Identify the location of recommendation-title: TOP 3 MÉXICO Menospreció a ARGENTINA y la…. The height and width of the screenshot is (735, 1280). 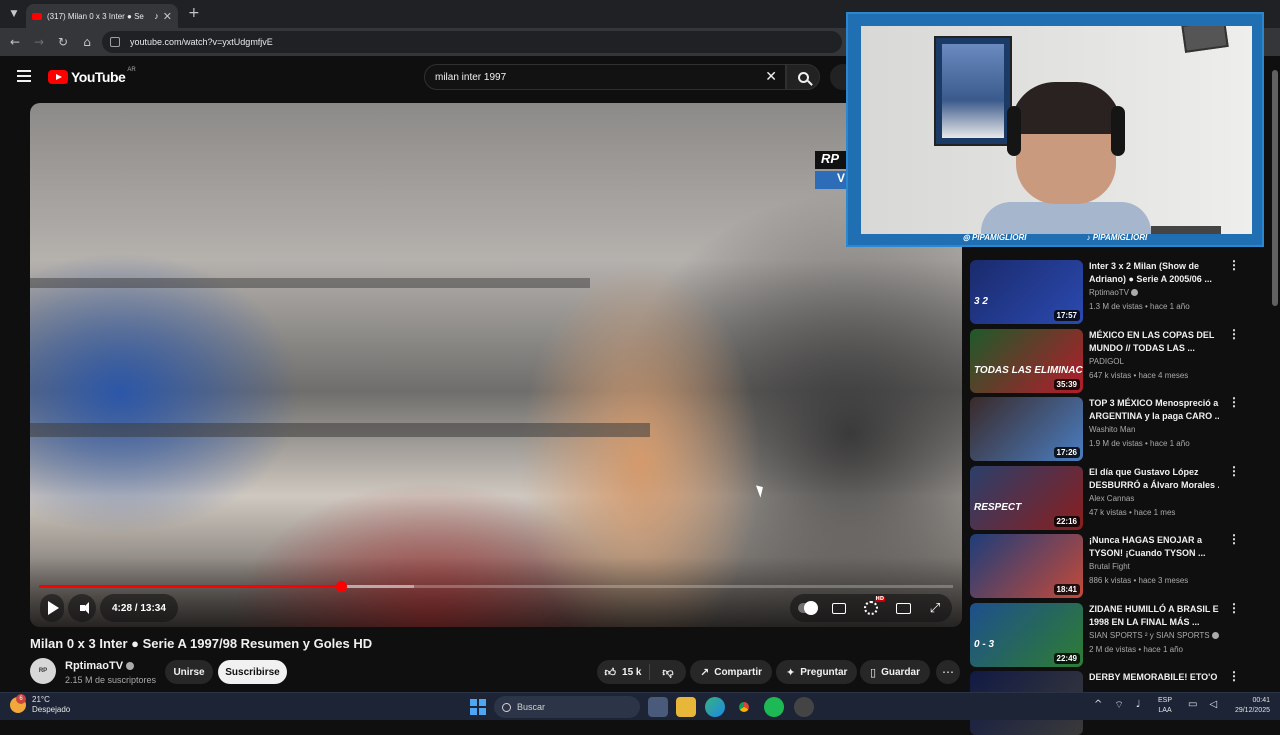
(1154, 410).